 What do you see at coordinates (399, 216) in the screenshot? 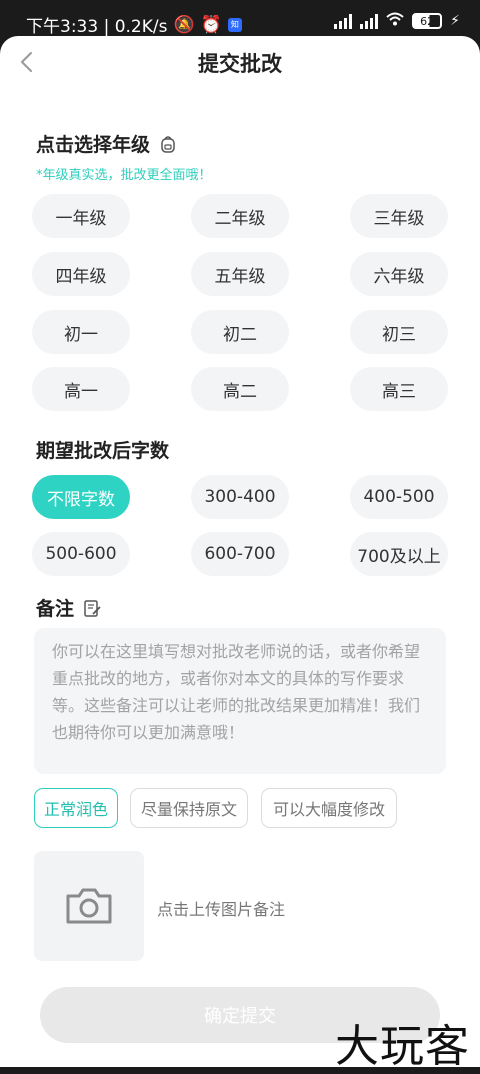
I see `grade-chip: 三年级` at bounding box center [399, 216].